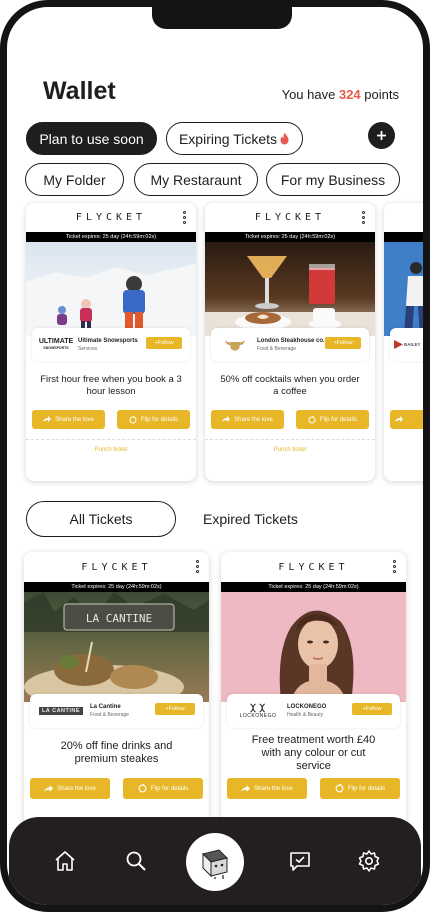  Describe the element at coordinates (56, 343) in the screenshot. I see `business-logo: ULTIMATE SNOWSPORTS` at that location.